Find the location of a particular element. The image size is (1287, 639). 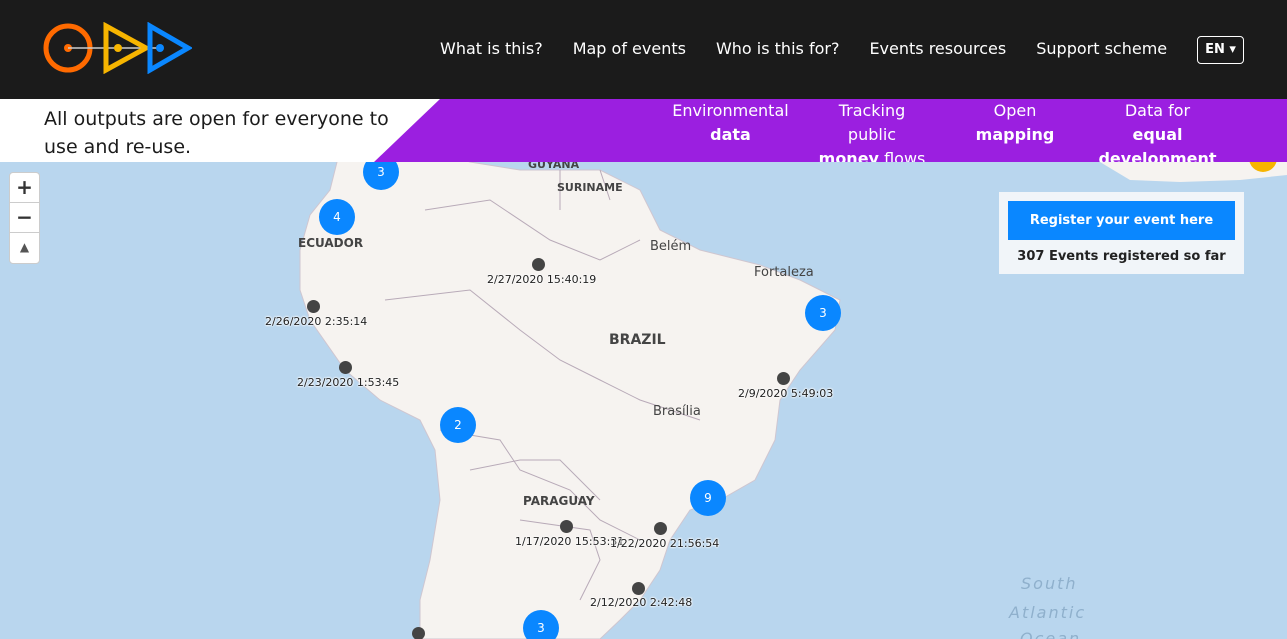

compass-reset-button: ▲ is located at coordinates (24, 248).